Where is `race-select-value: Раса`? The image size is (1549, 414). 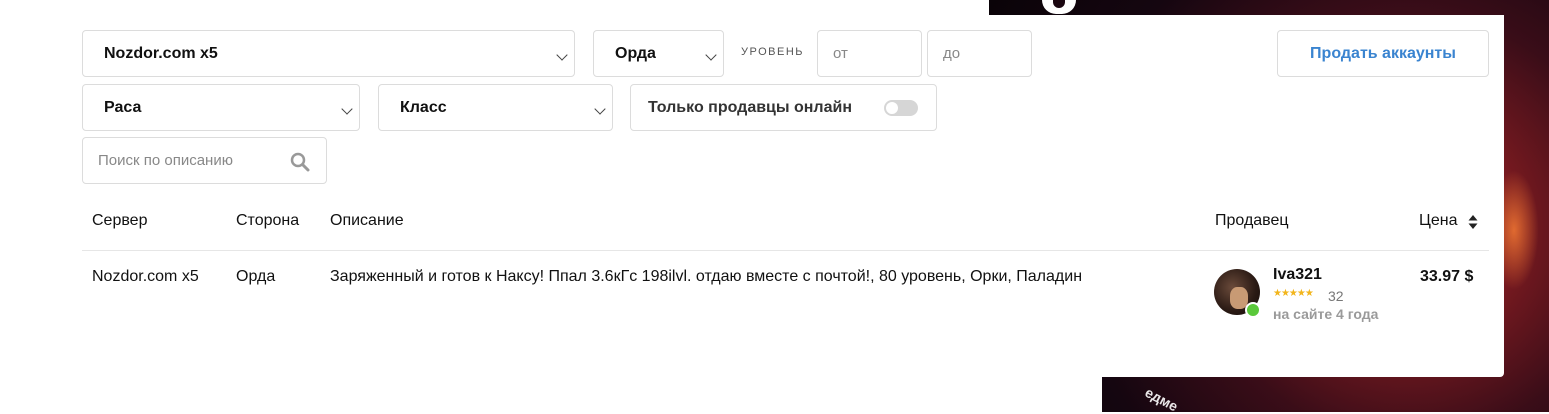 race-select-value: Раса is located at coordinates (123, 107).